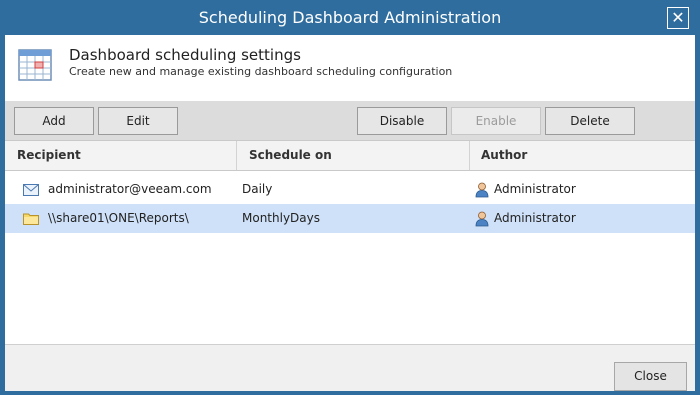 The image size is (700, 395). What do you see at coordinates (31, 219) in the screenshot?
I see `folder-icon` at bounding box center [31, 219].